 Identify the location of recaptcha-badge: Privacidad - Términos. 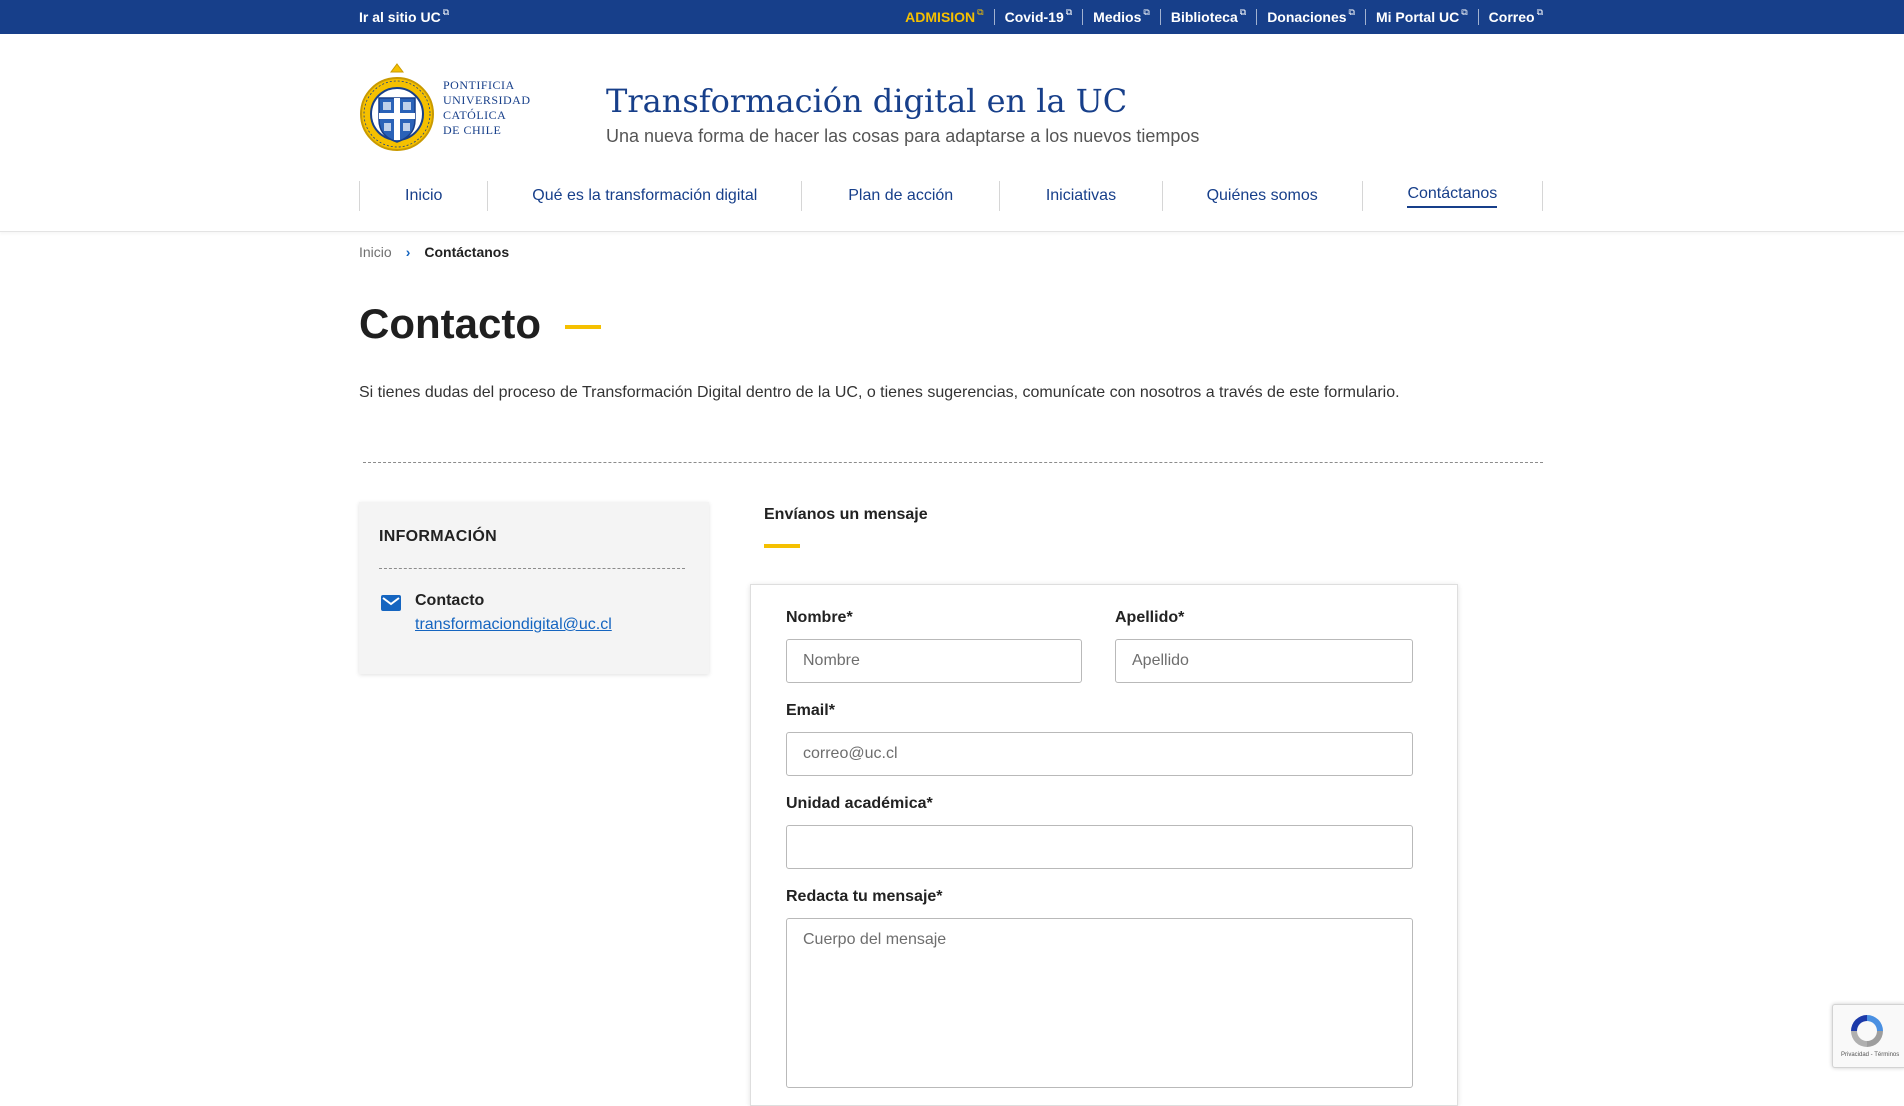
(1868, 1036).